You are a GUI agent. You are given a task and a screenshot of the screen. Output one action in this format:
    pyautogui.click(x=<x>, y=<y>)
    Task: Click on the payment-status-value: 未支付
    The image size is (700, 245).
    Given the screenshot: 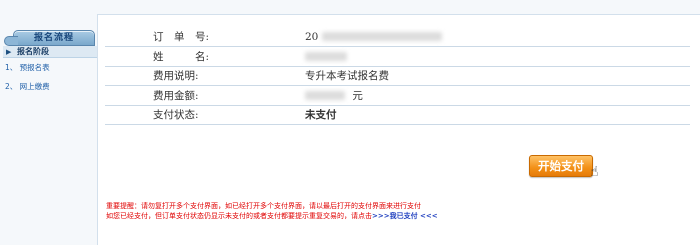 What is the action you would take?
    pyautogui.click(x=497, y=115)
    